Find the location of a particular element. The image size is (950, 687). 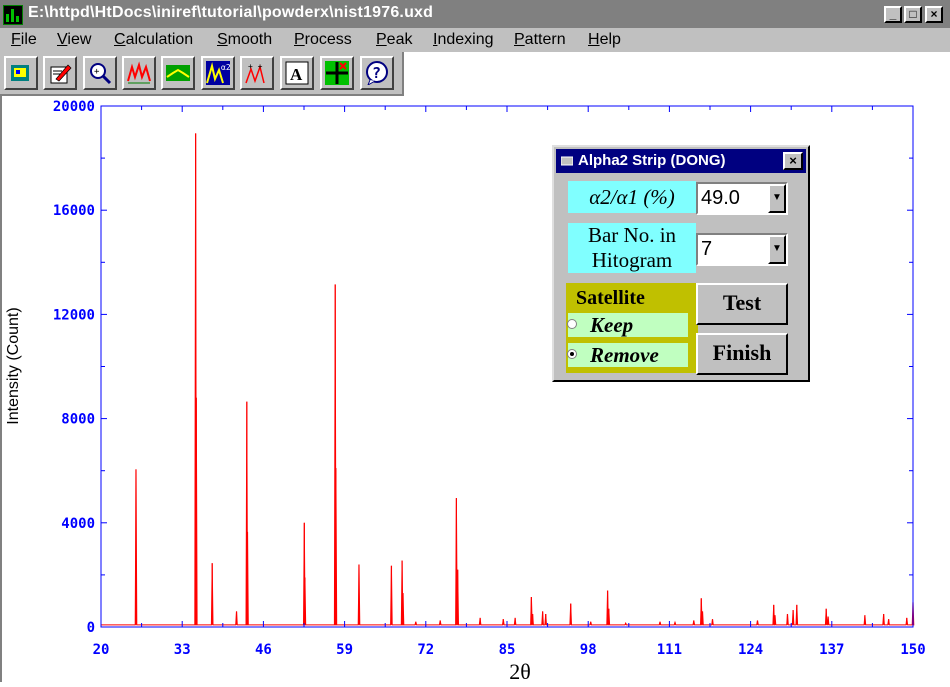

x-tick-label: 150 is located at coordinates (912, 650).